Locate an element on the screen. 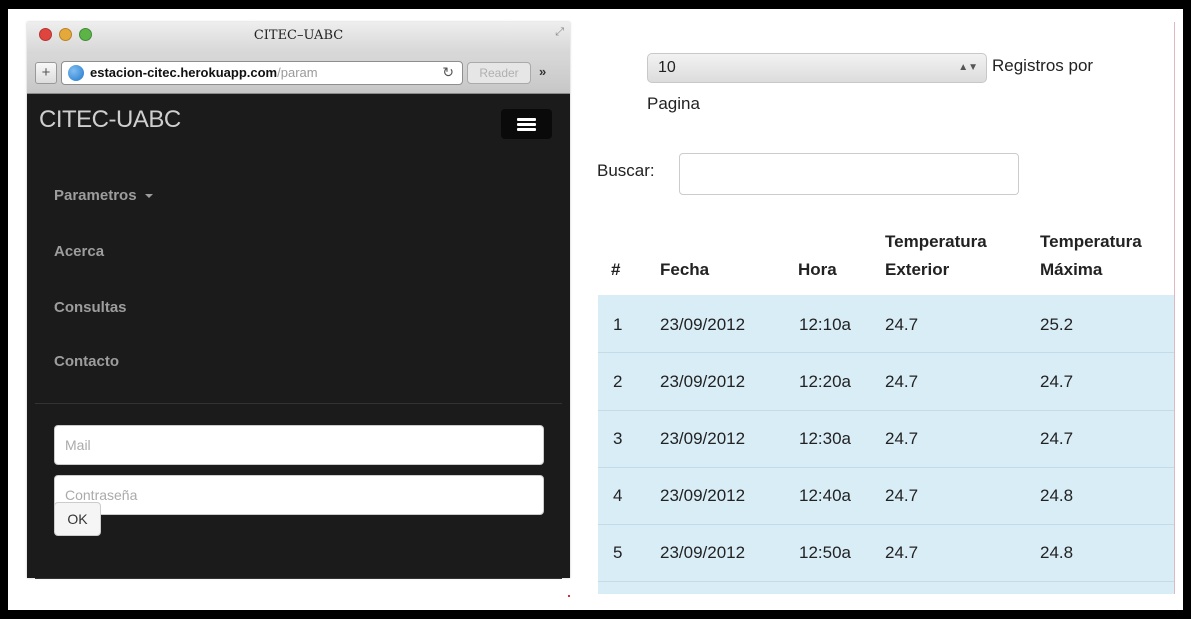 The height and width of the screenshot is (619, 1191). url-text: estacion-citec.herokuapp.com/param is located at coordinates (204, 72).